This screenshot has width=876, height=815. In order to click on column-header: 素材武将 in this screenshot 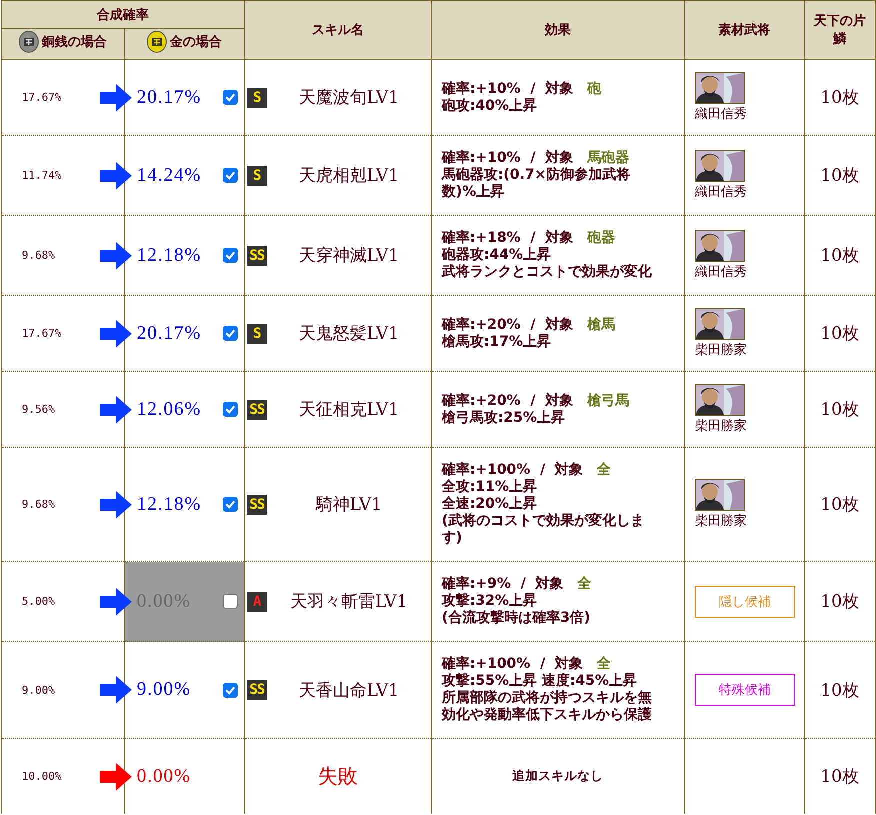, I will do `click(744, 30)`.